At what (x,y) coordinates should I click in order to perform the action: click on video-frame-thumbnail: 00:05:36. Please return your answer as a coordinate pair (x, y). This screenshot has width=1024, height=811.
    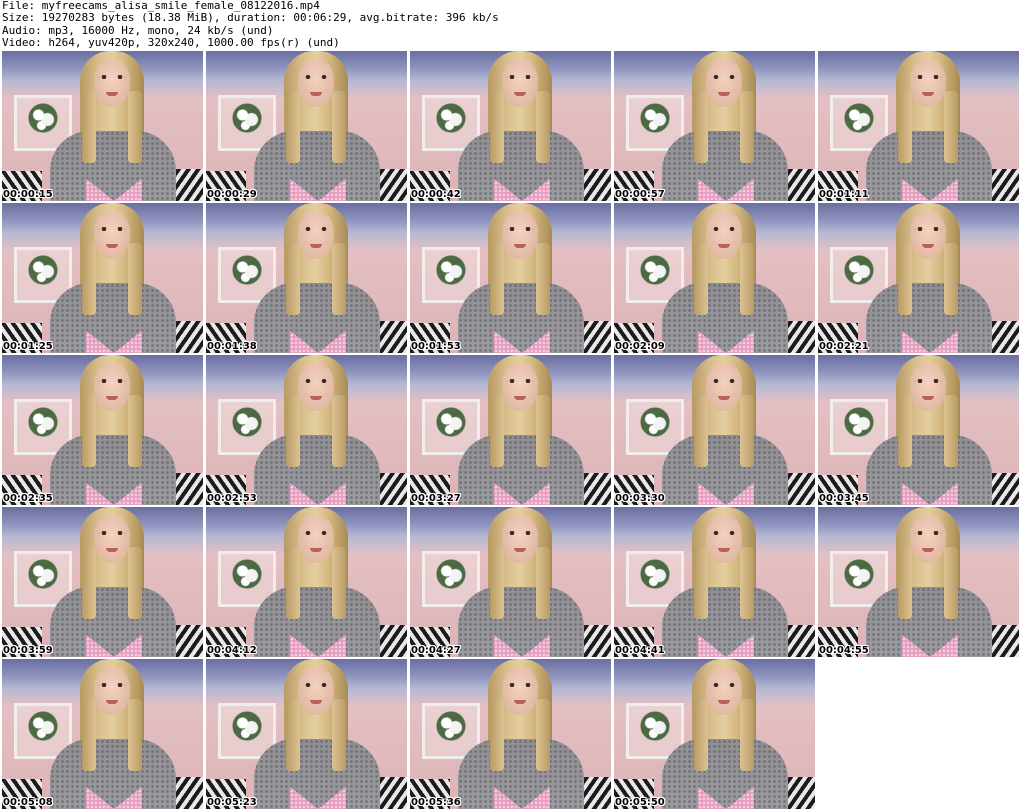
    Looking at the image, I should click on (510, 734).